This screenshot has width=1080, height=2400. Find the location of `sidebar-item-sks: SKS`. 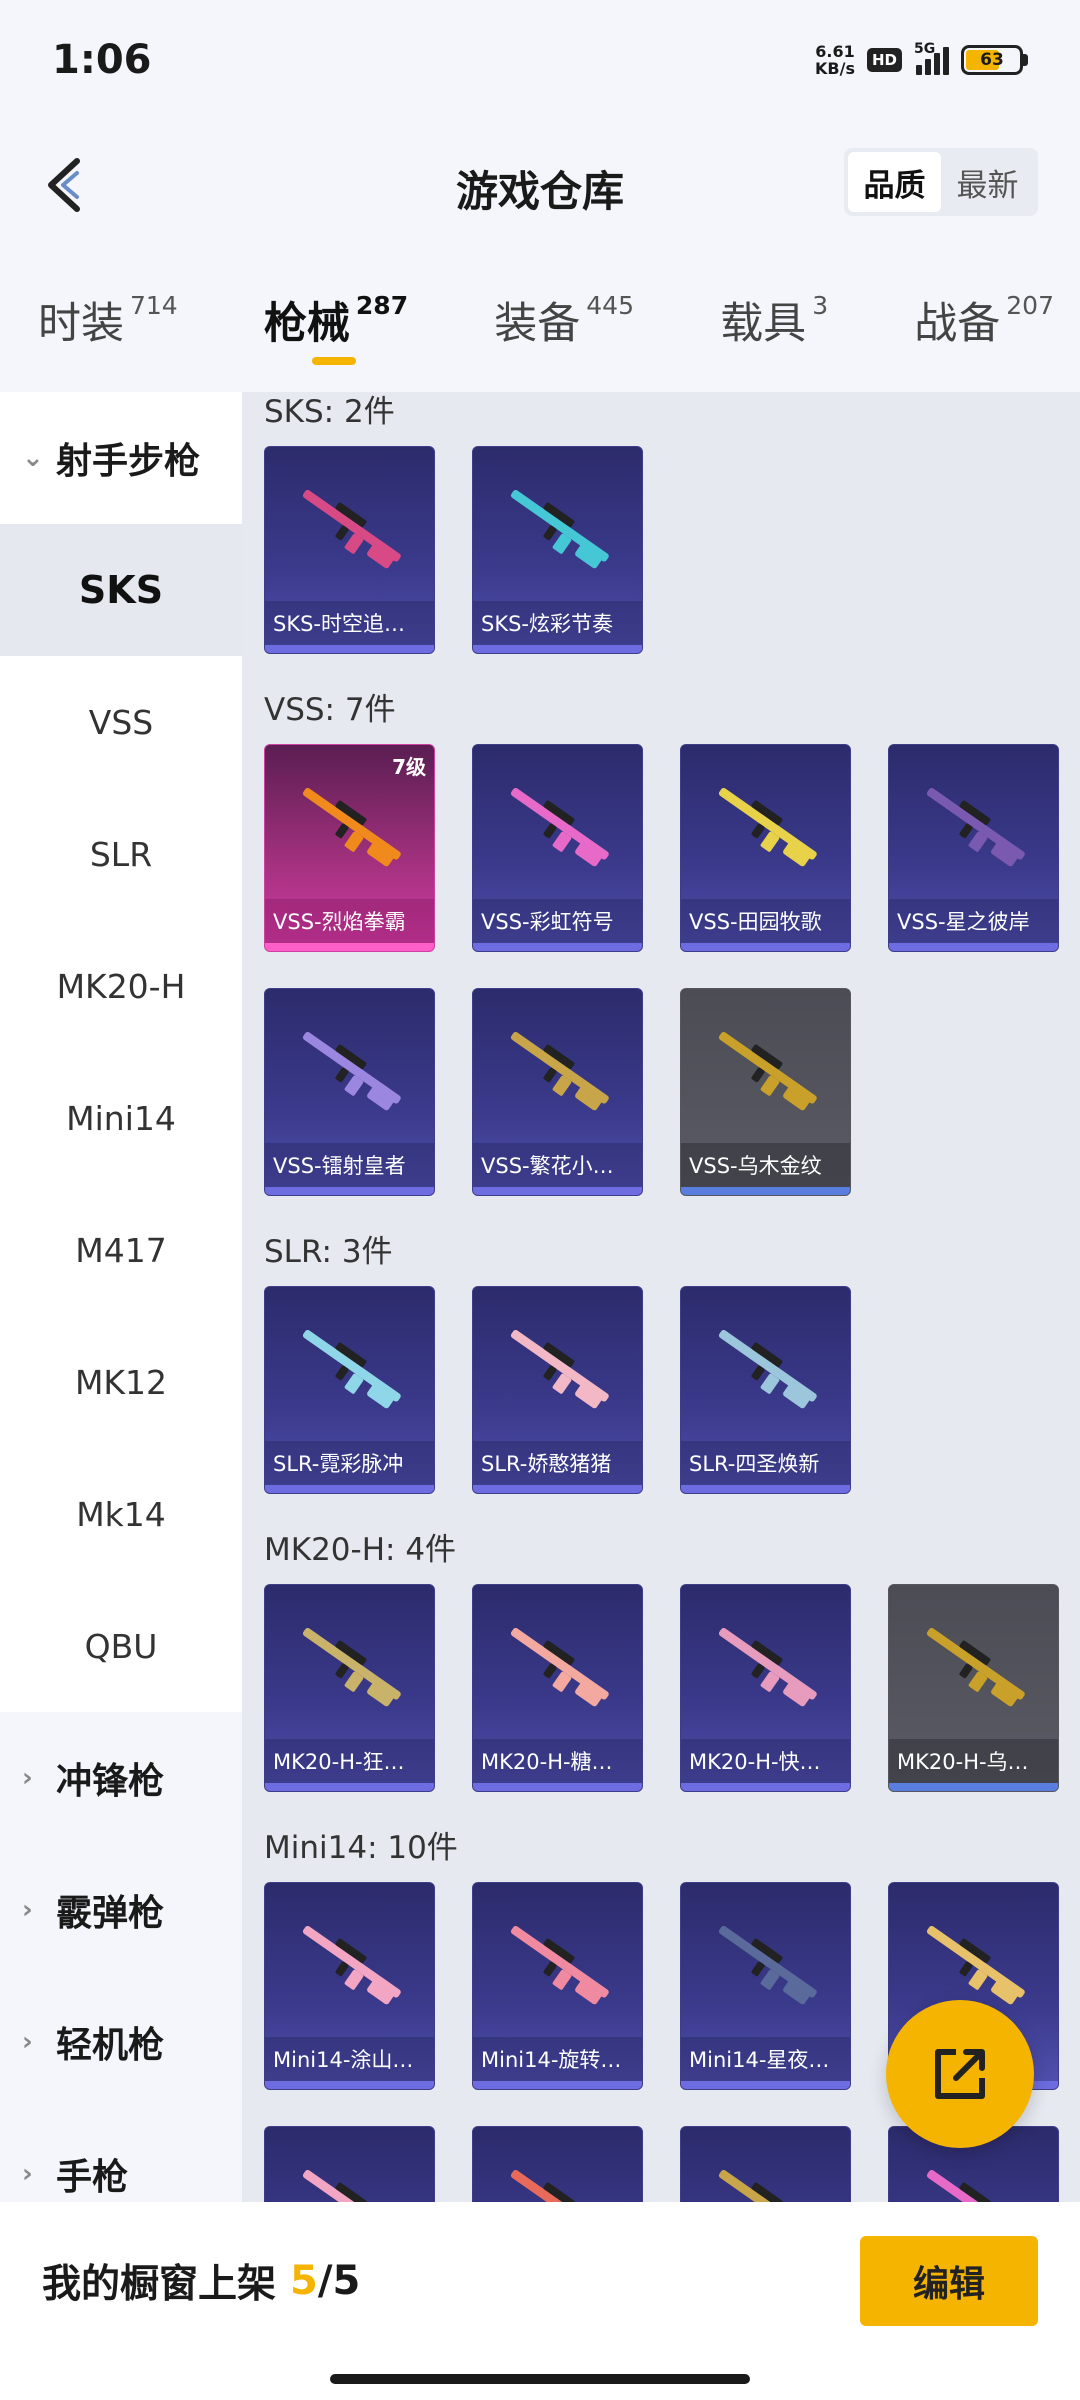

sidebar-item-sks: SKS is located at coordinates (121, 590).